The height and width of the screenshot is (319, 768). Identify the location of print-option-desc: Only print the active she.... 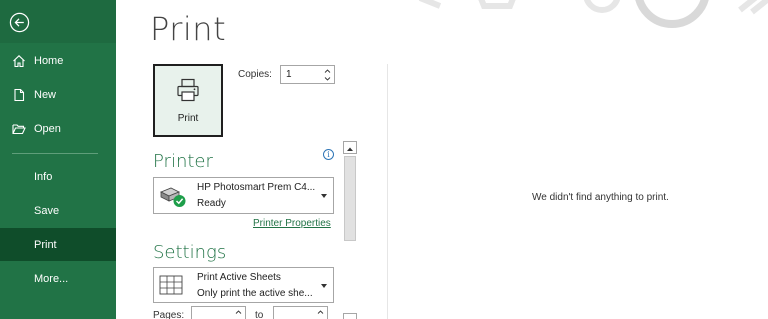
(255, 293).